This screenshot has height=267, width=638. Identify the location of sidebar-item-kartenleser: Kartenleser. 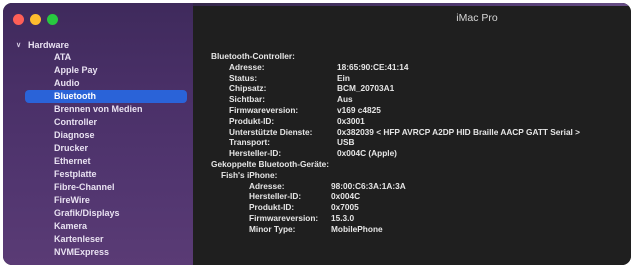
(106, 239).